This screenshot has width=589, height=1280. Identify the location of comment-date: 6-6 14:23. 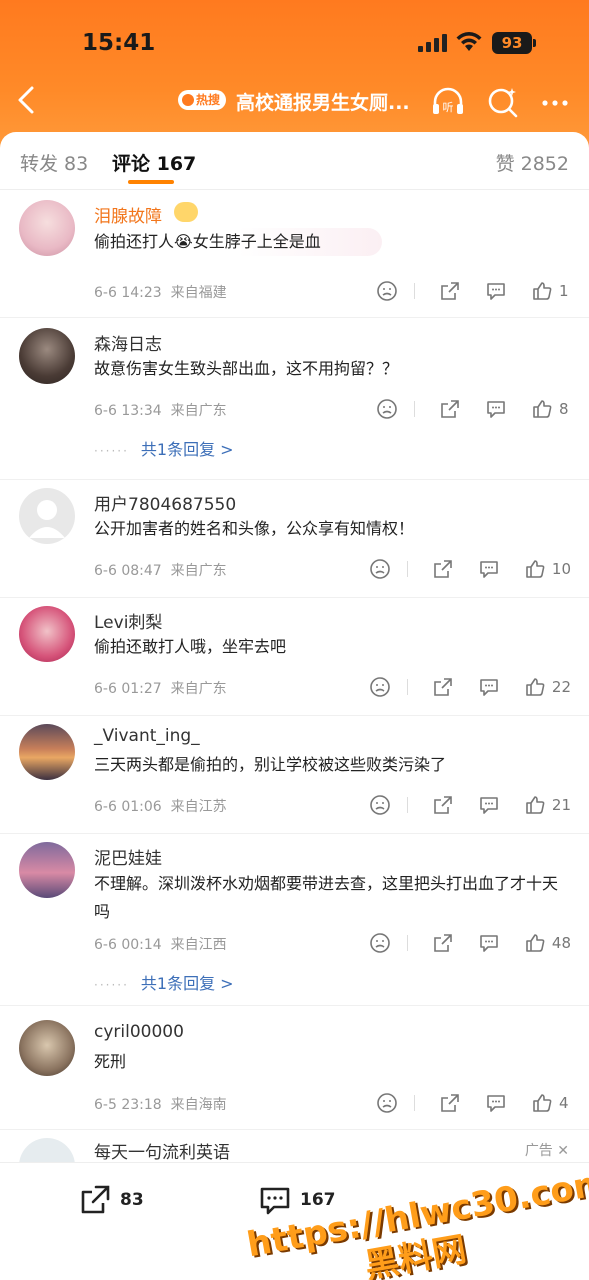
(128, 293).